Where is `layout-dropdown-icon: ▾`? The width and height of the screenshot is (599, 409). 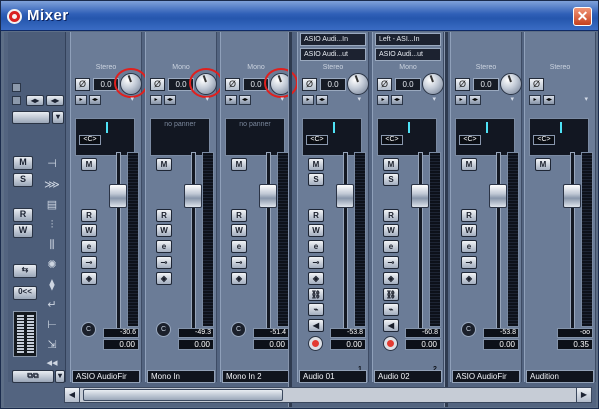
layout-dropdown-icon: ▾ is located at coordinates (58, 117).